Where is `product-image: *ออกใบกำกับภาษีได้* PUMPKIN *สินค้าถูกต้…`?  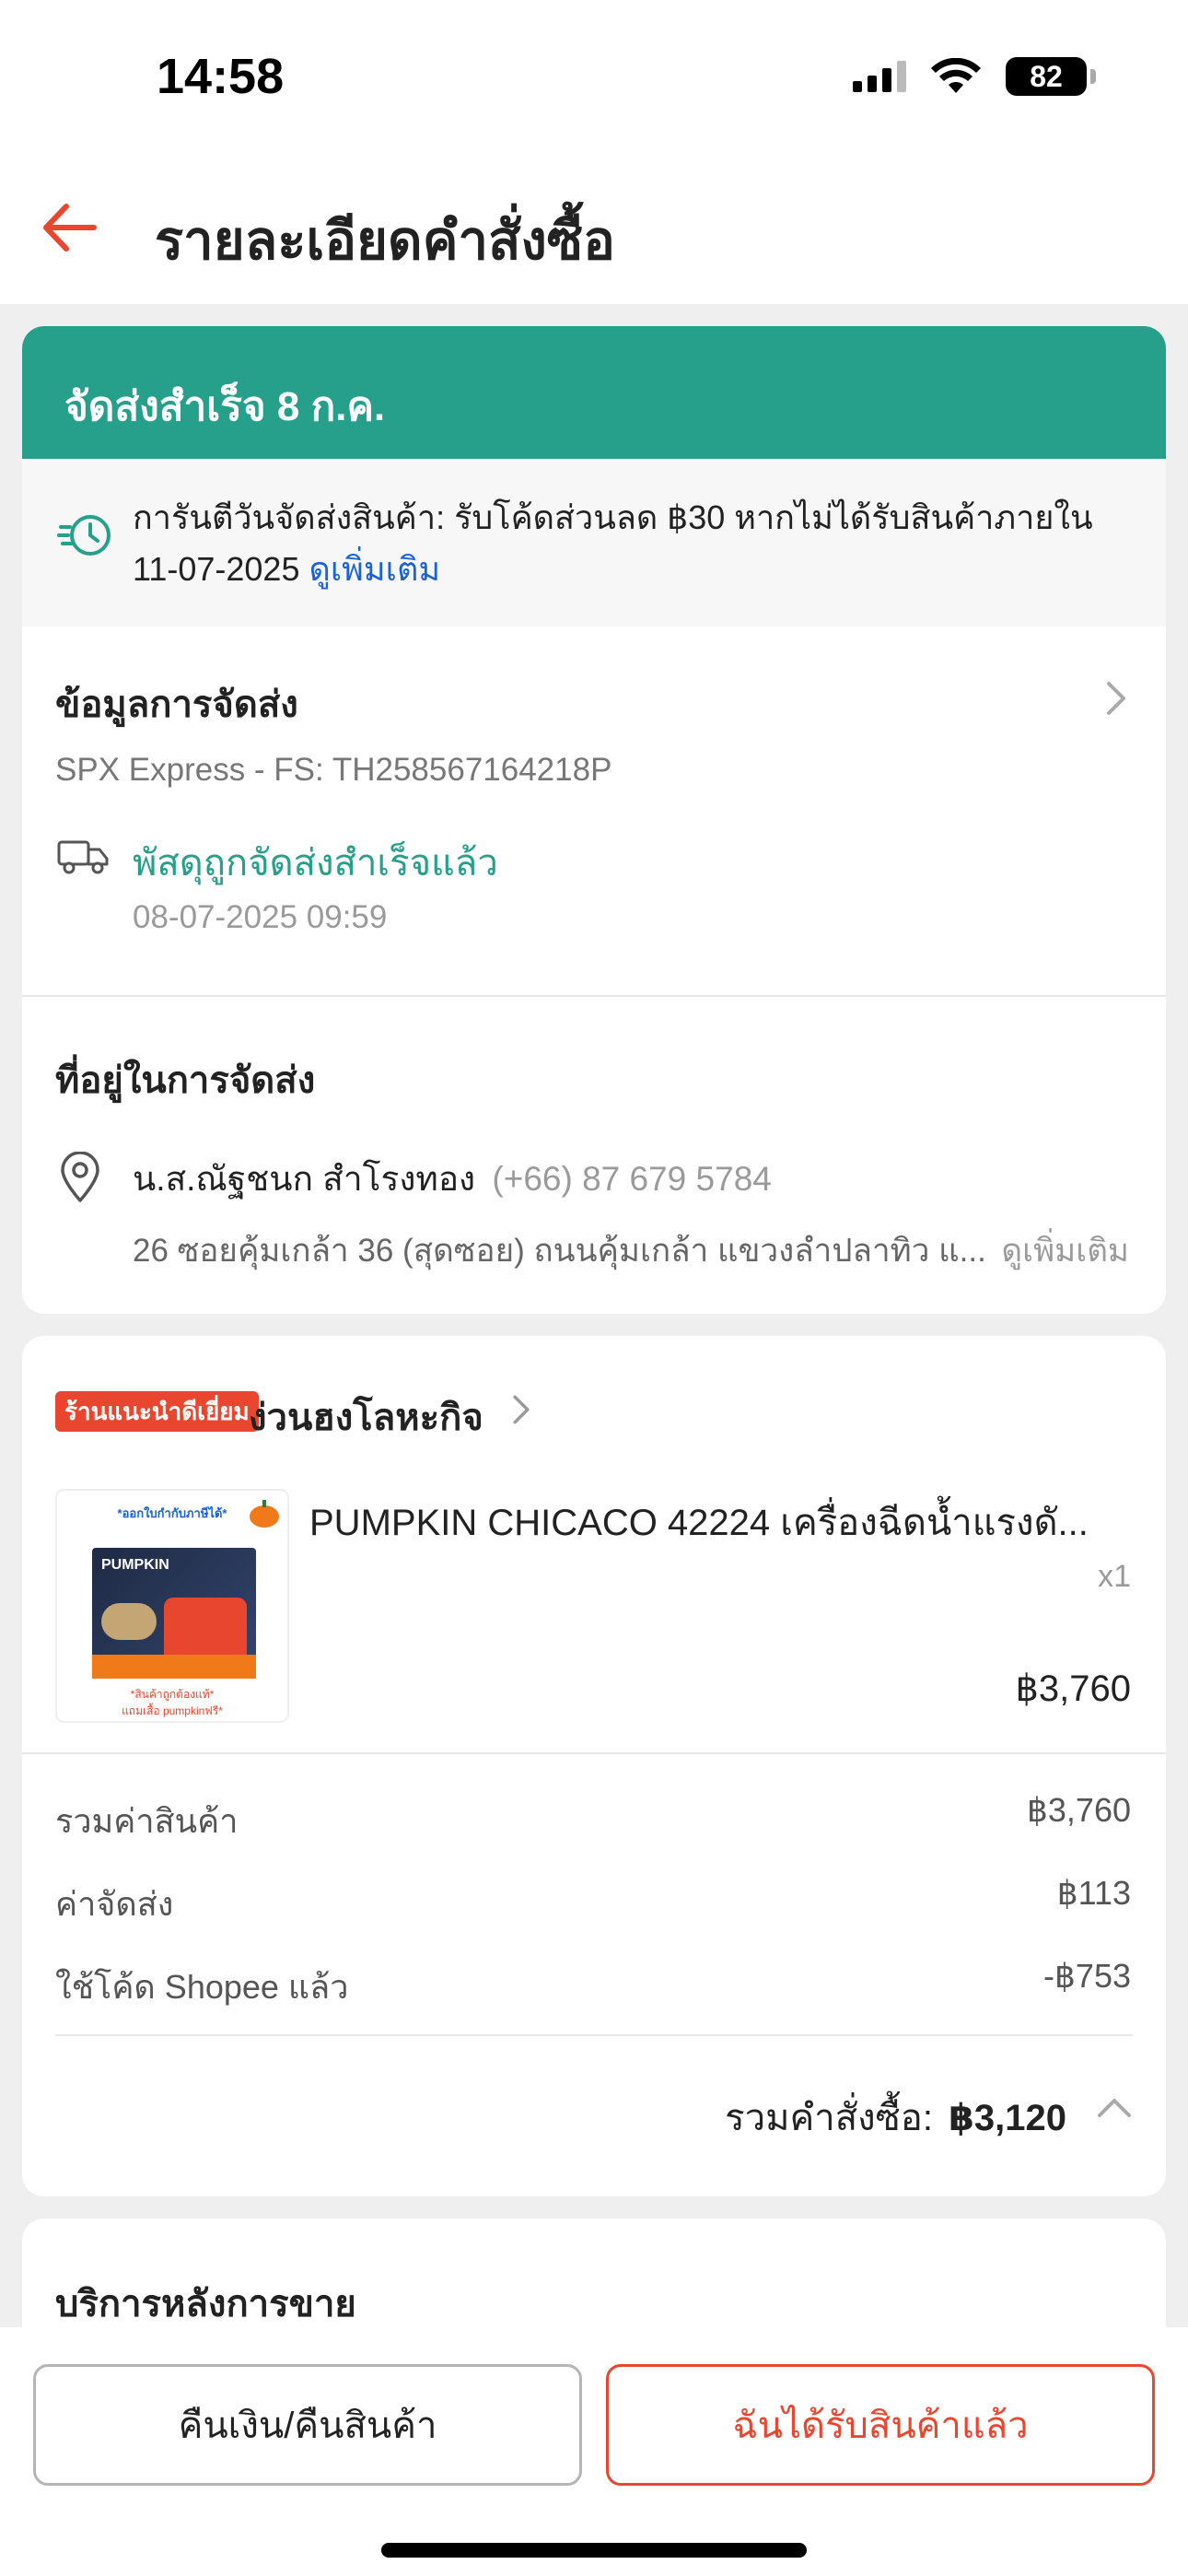 product-image: *ออกใบกำกับภาษีได้* PUMPKIN *สินค้าถูกต้… is located at coordinates (172, 1606).